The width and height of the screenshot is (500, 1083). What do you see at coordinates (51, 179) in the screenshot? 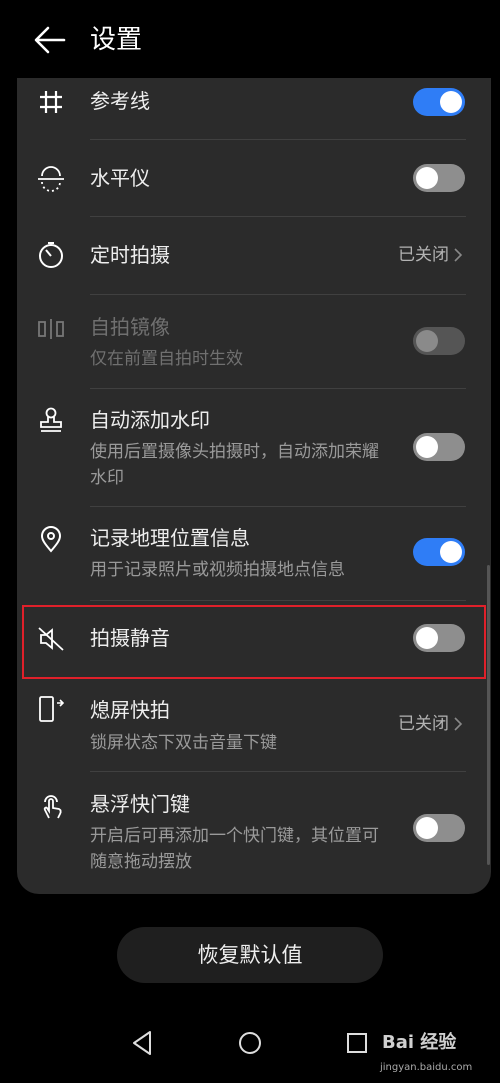
I see `level-icon` at bounding box center [51, 179].